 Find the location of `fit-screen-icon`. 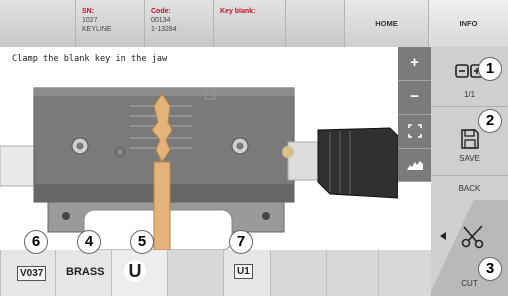

fit-screen-icon is located at coordinates (414, 131).